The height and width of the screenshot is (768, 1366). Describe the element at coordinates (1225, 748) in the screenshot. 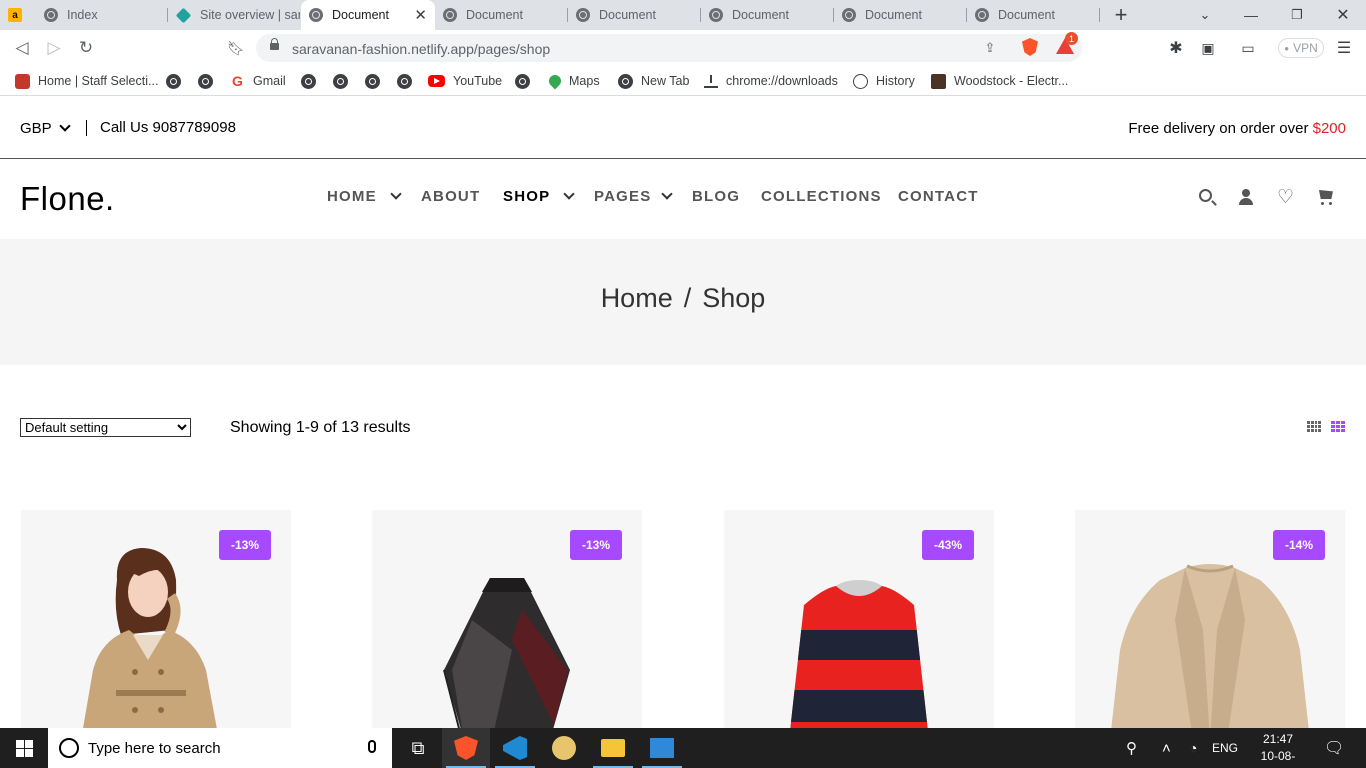

I see `language-indicator: ENG` at that location.